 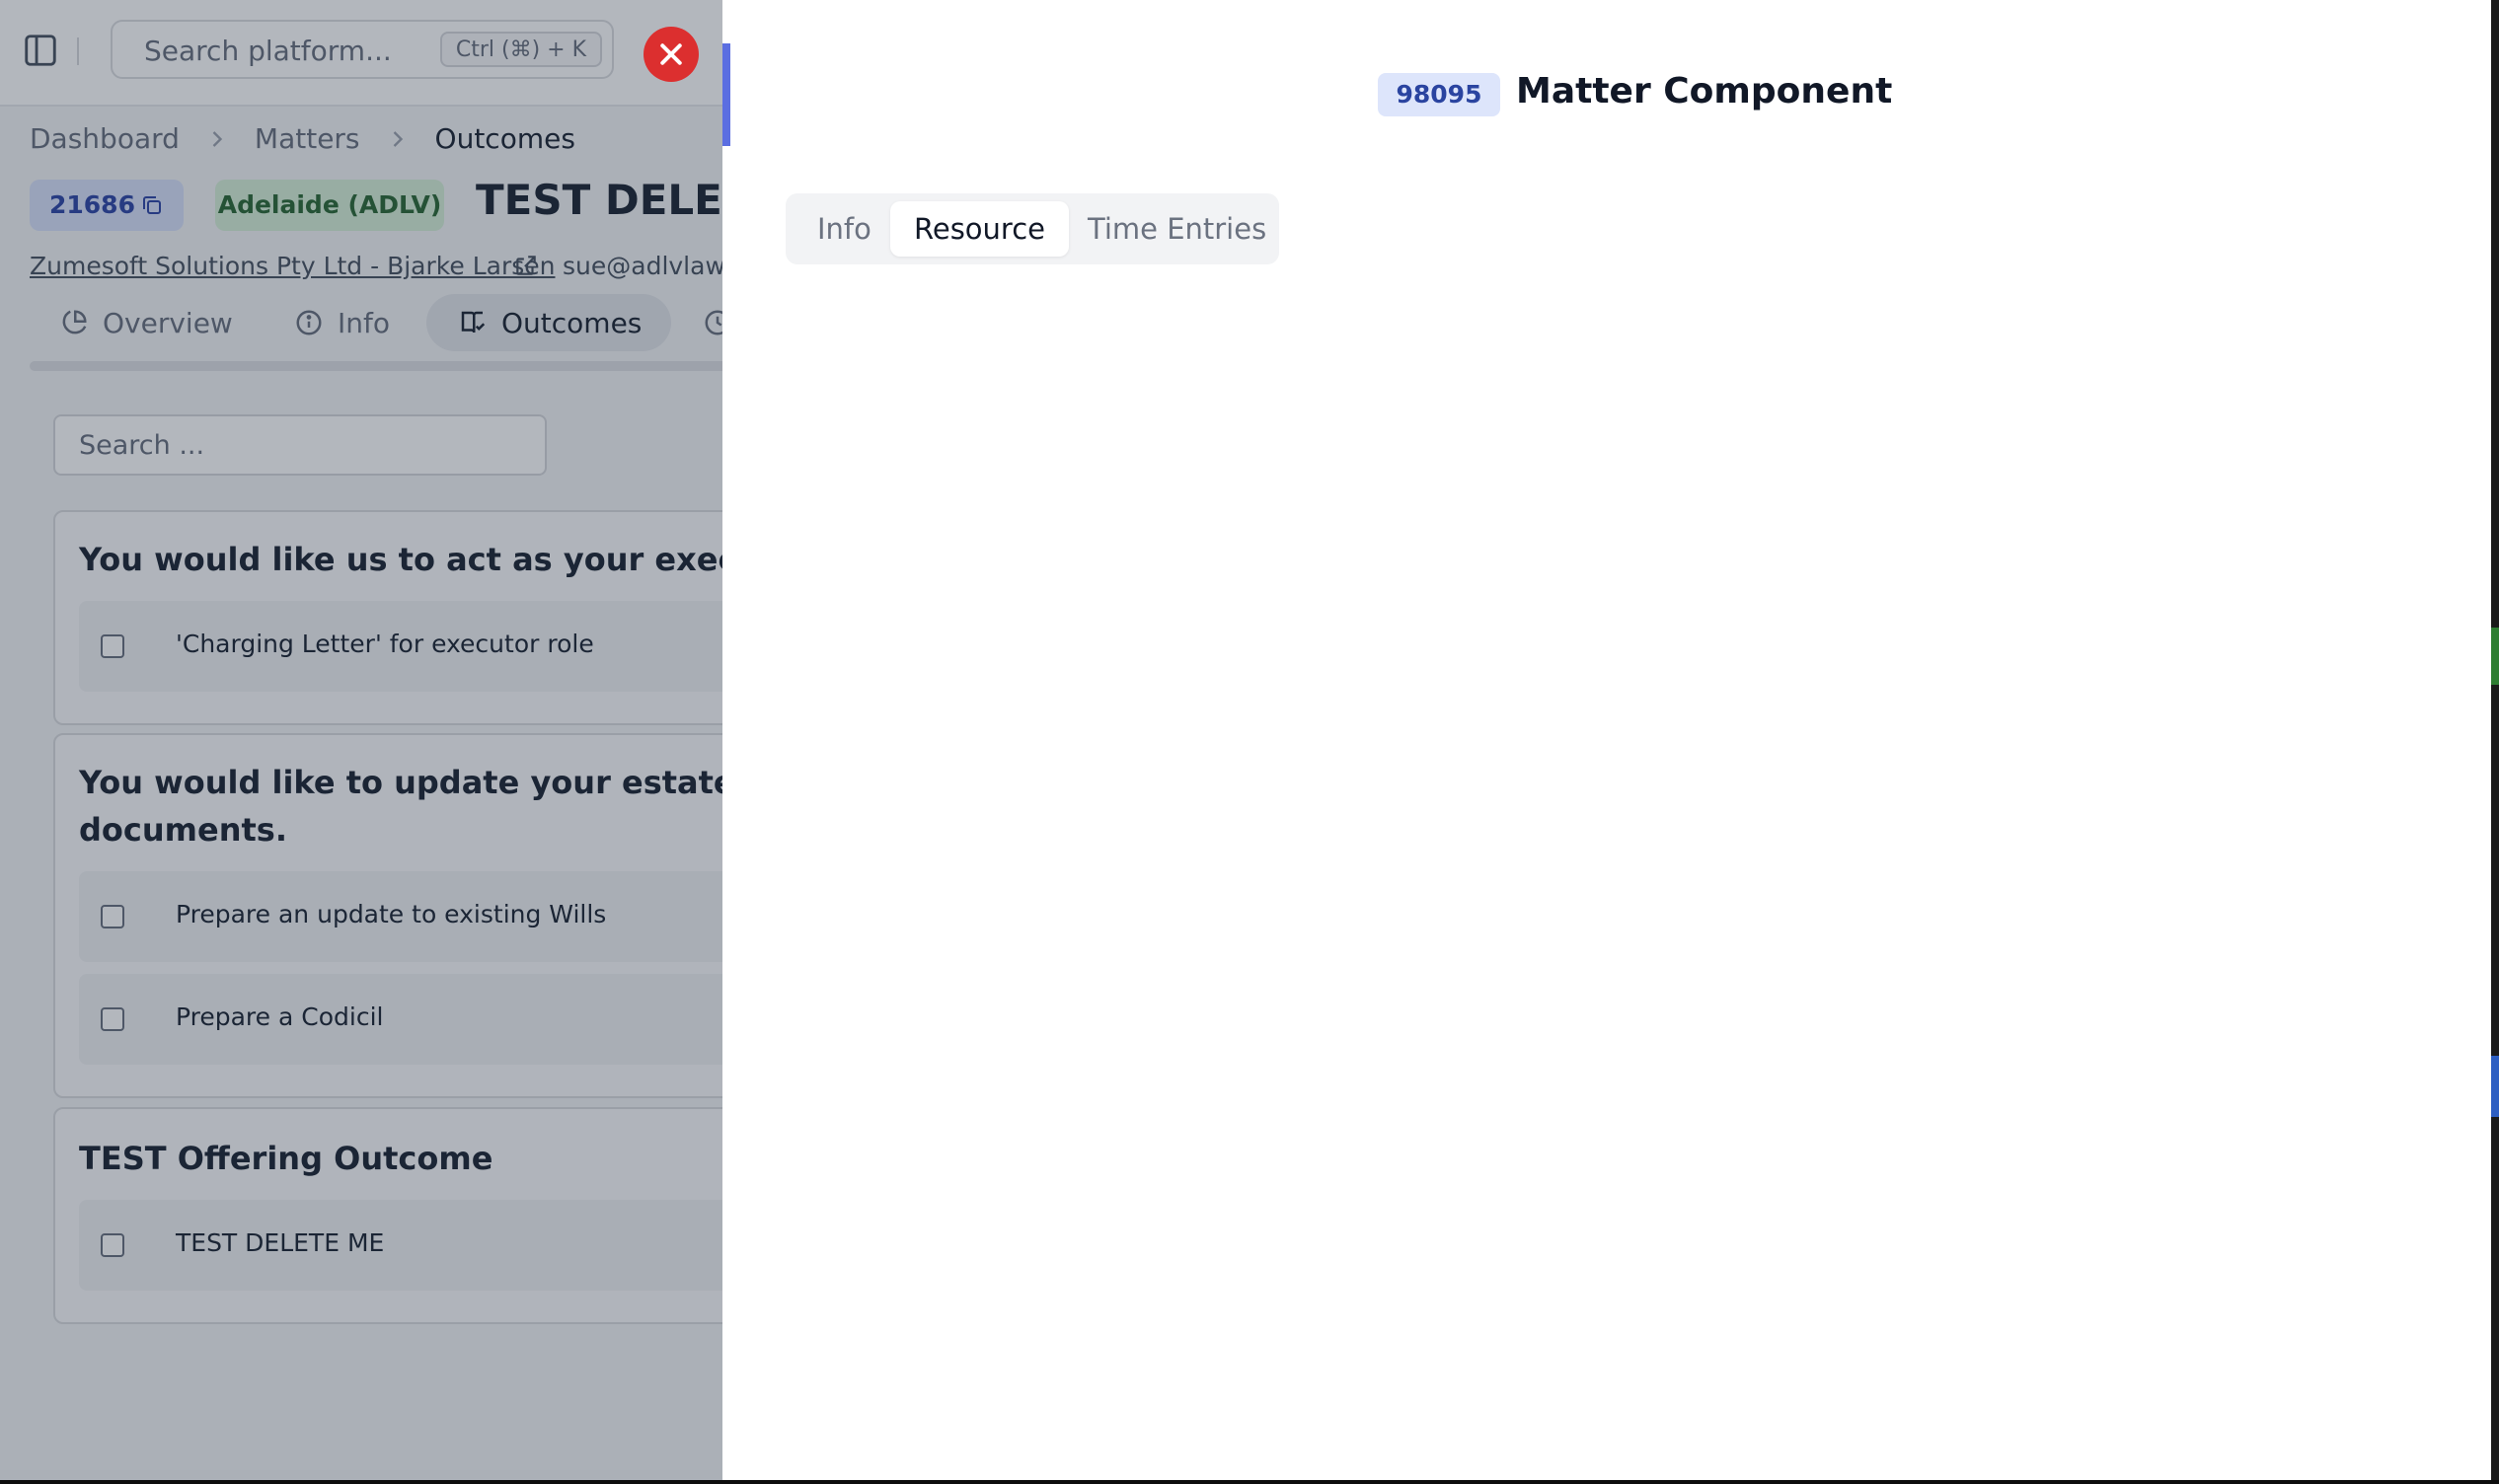 What do you see at coordinates (2495, 656) in the screenshot?
I see `edge-marker-green` at bounding box center [2495, 656].